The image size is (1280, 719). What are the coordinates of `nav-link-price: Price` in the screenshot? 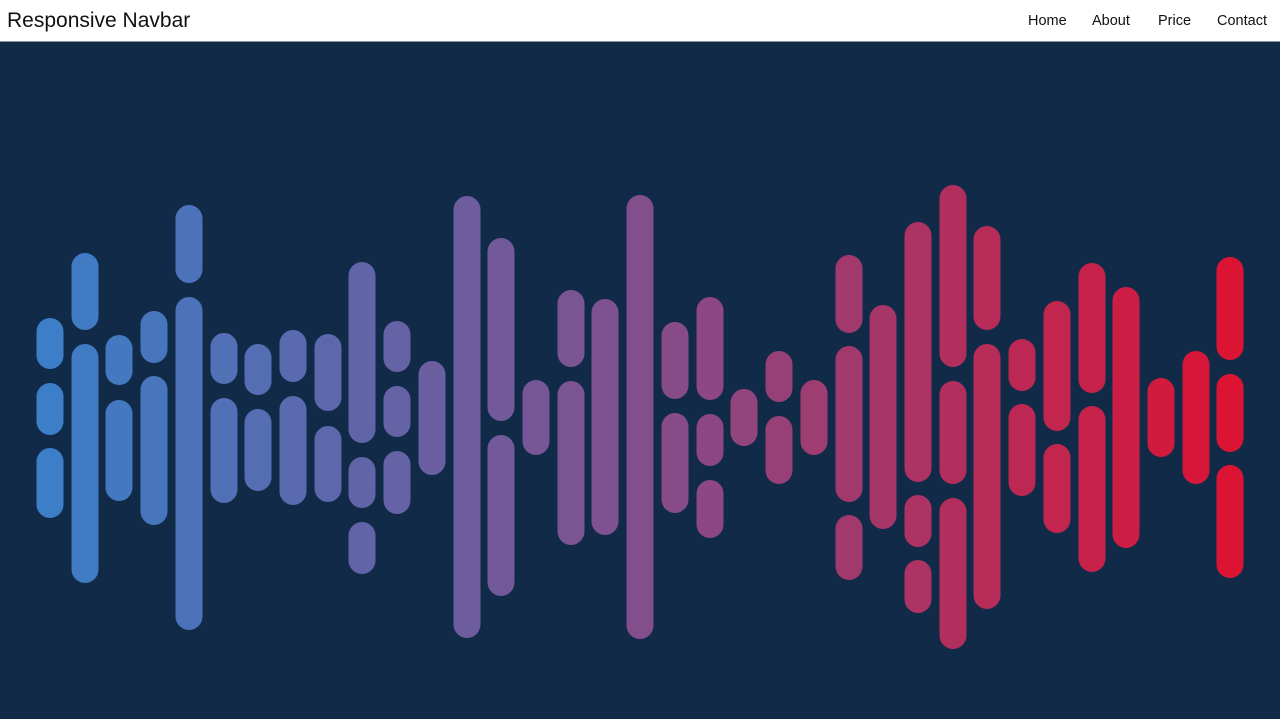 It's located at (1174, 21).